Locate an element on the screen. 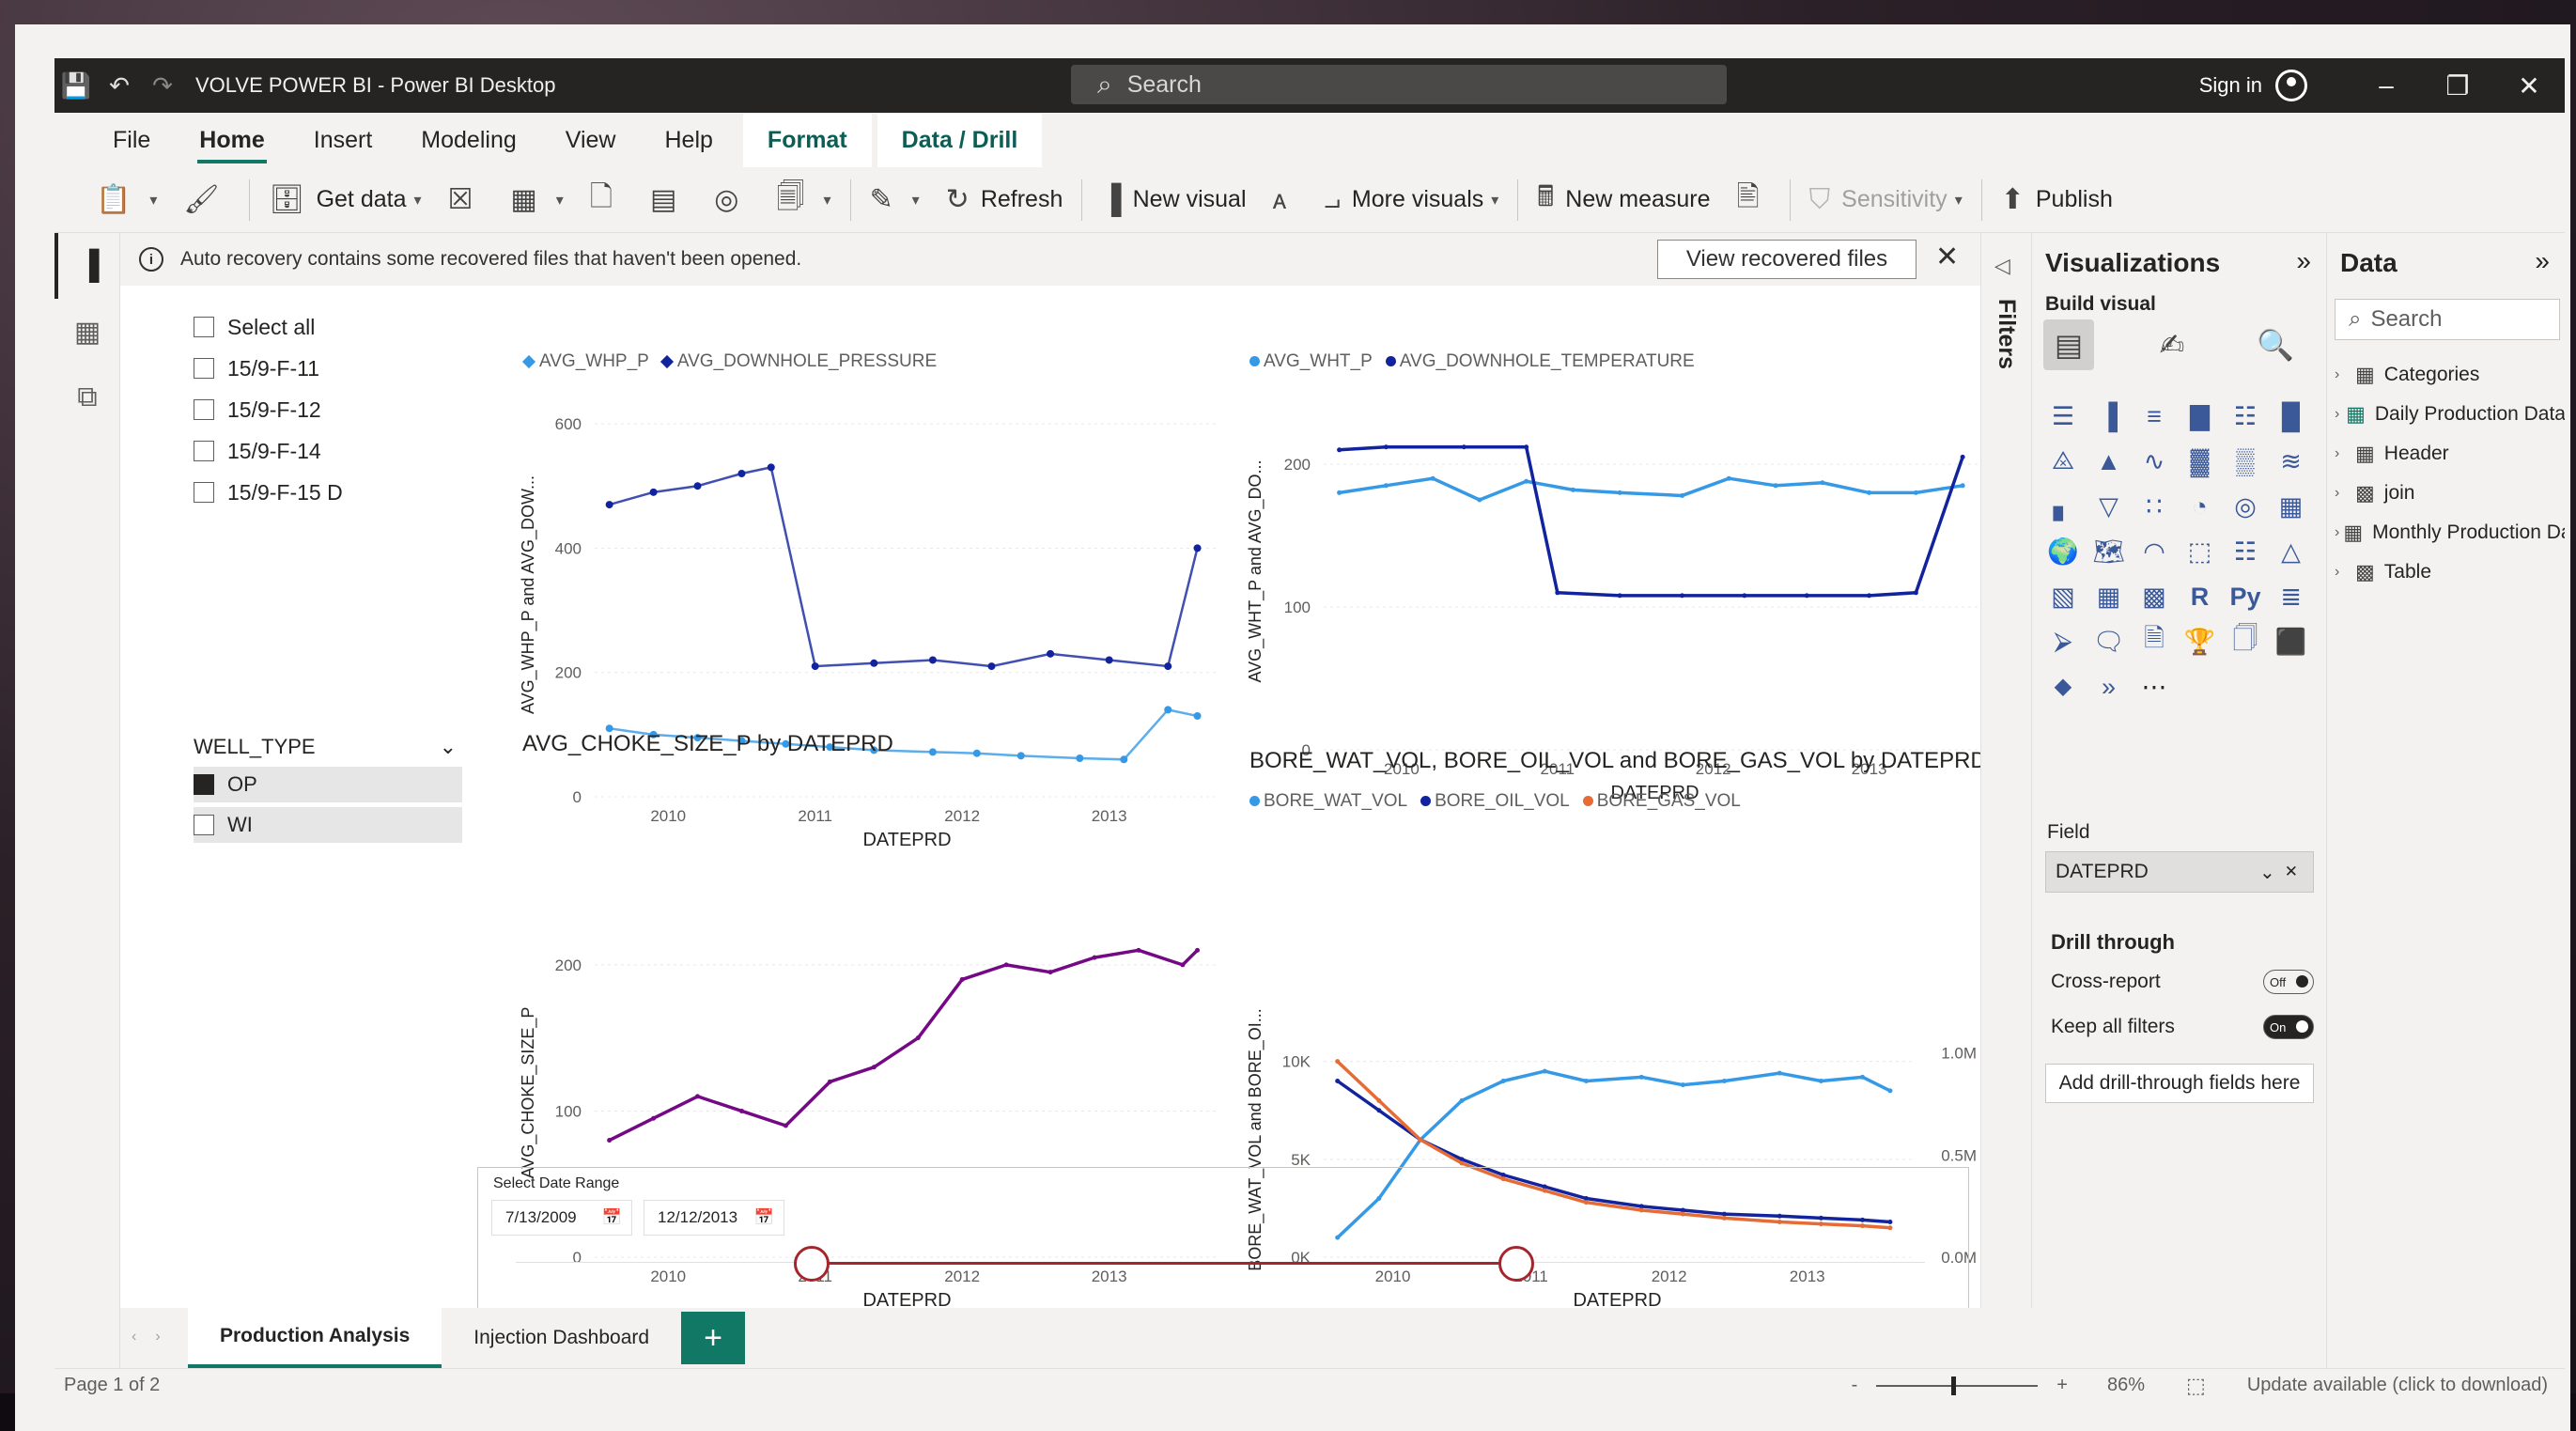 This screenshot has height=1431, width=2576. refresh-button: ↻ Refresh is located at coordinates (1005, 200).